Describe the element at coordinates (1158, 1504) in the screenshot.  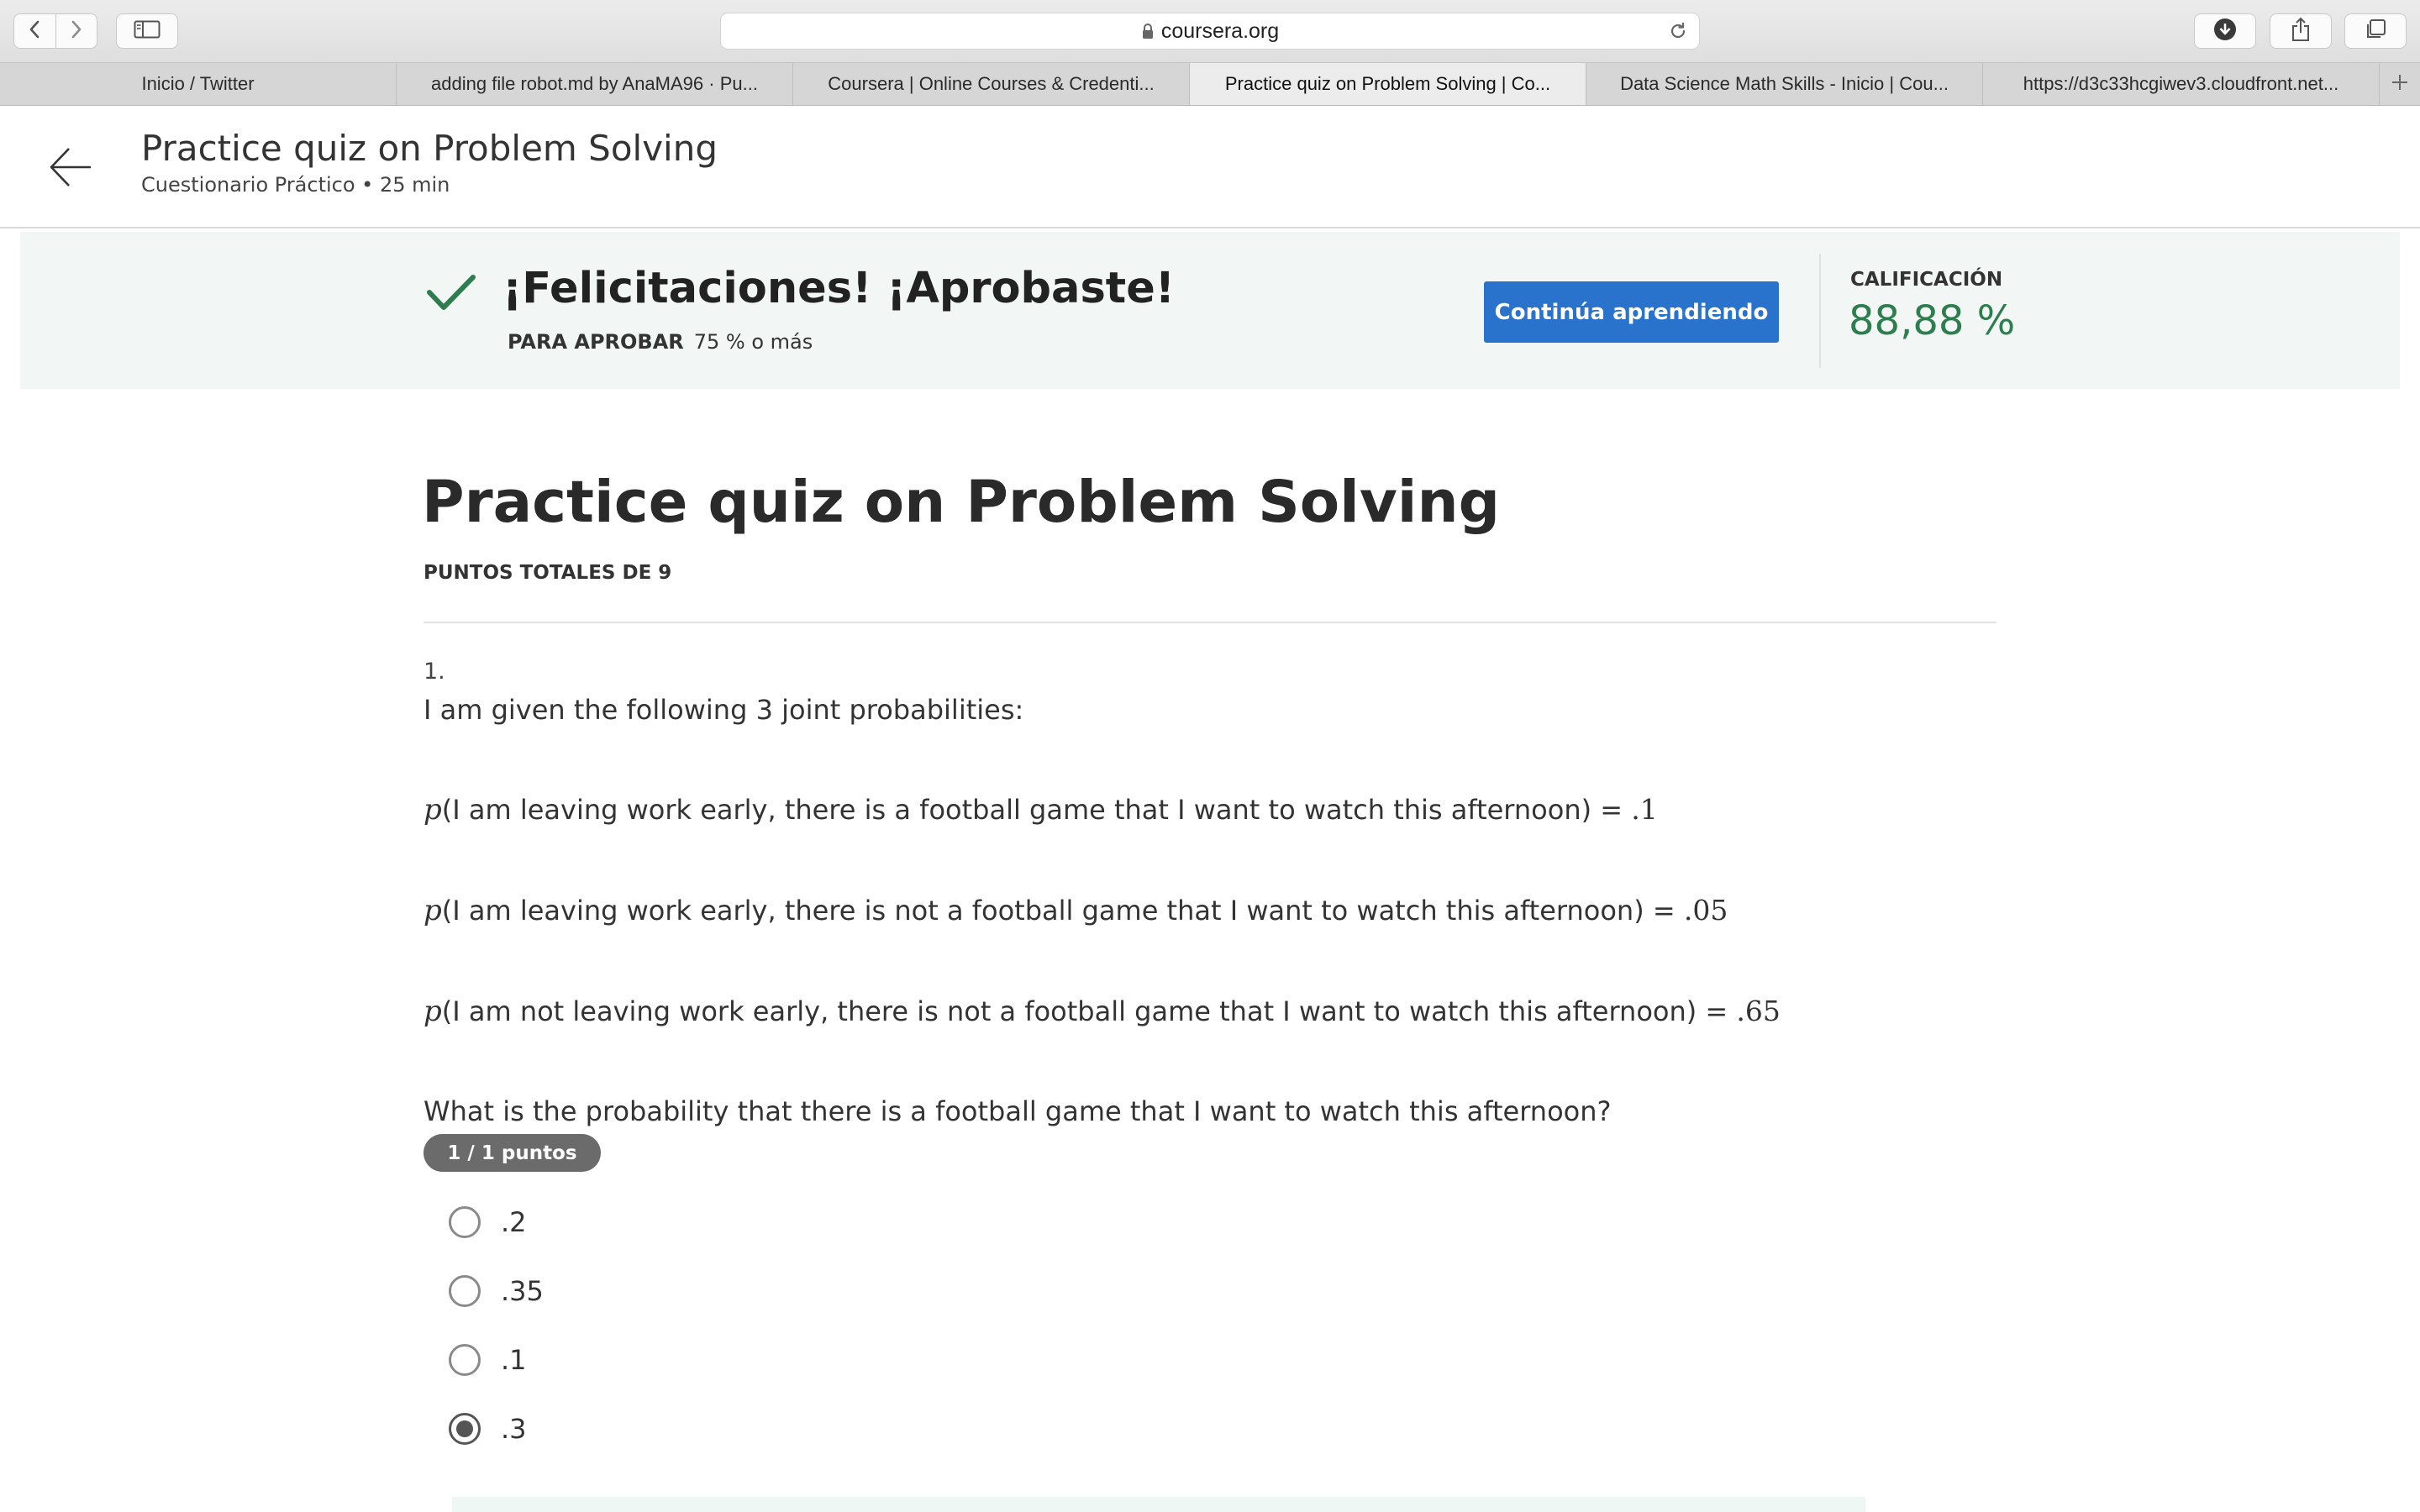
I see `feedback-panel` at that location.